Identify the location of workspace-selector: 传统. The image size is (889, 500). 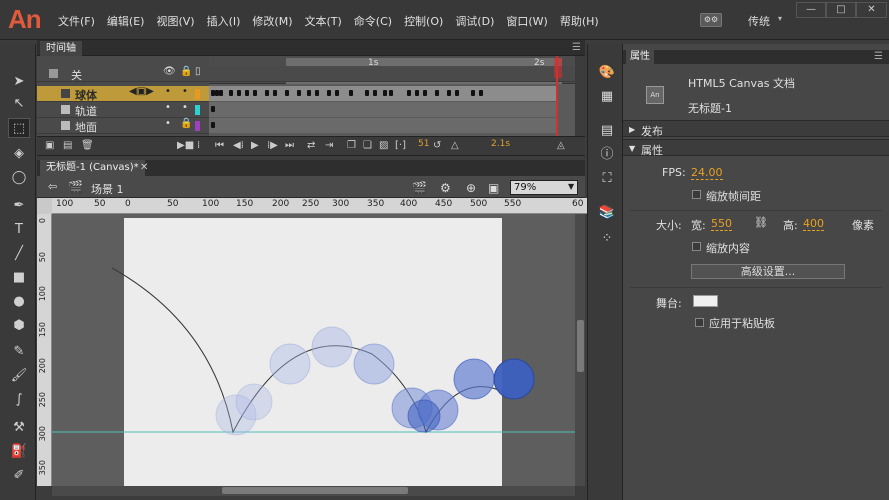
(759, 21).